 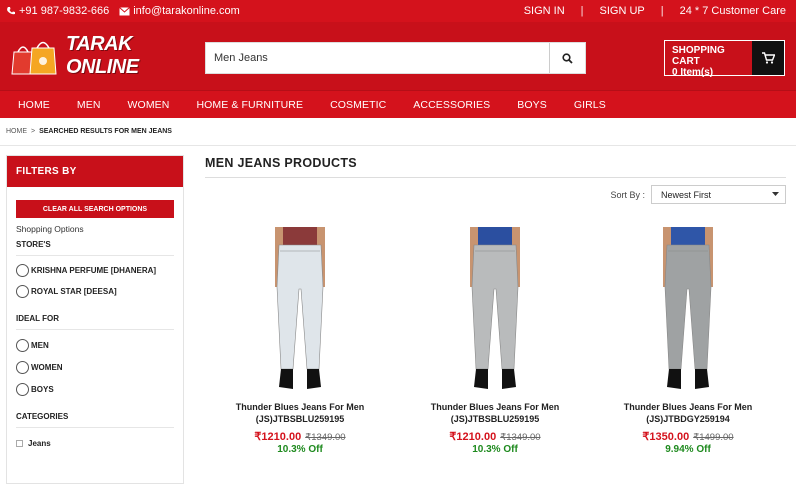 I want to click on cart-text: SHOPPING CART 0 Item(s), so click(x=708, y=59).